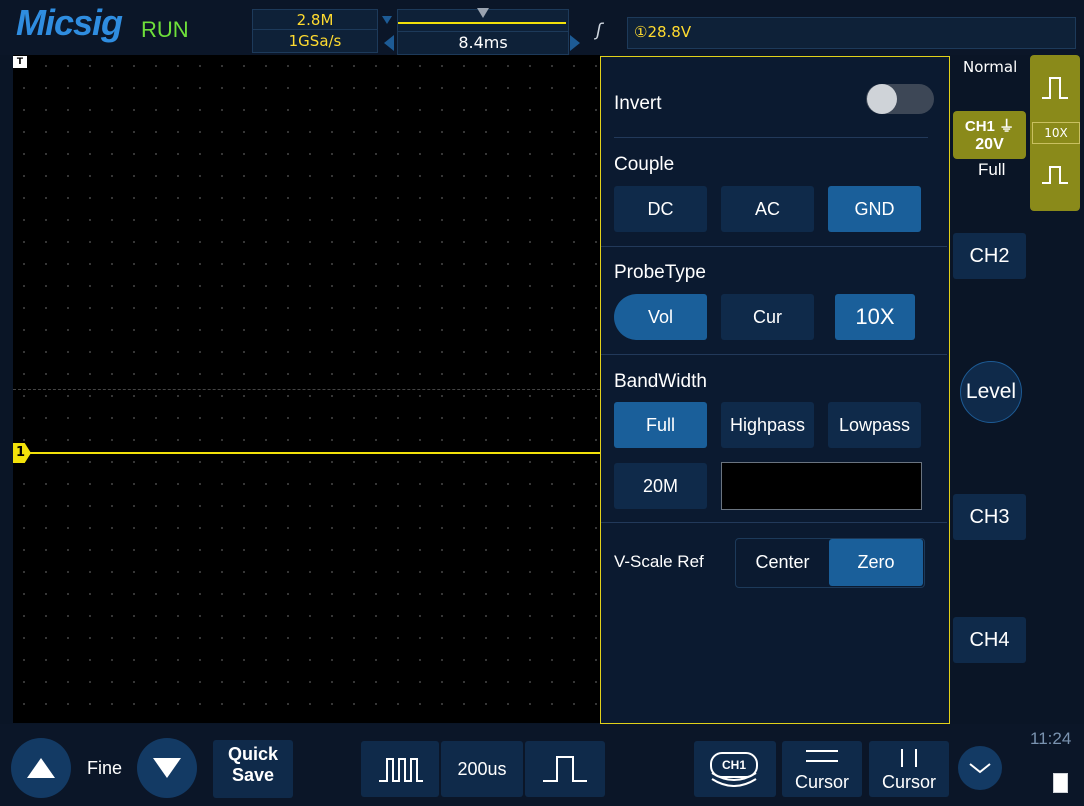 This screenshot has width=1084, height=806. I want to click on level-label: Level, so click(991, 391).